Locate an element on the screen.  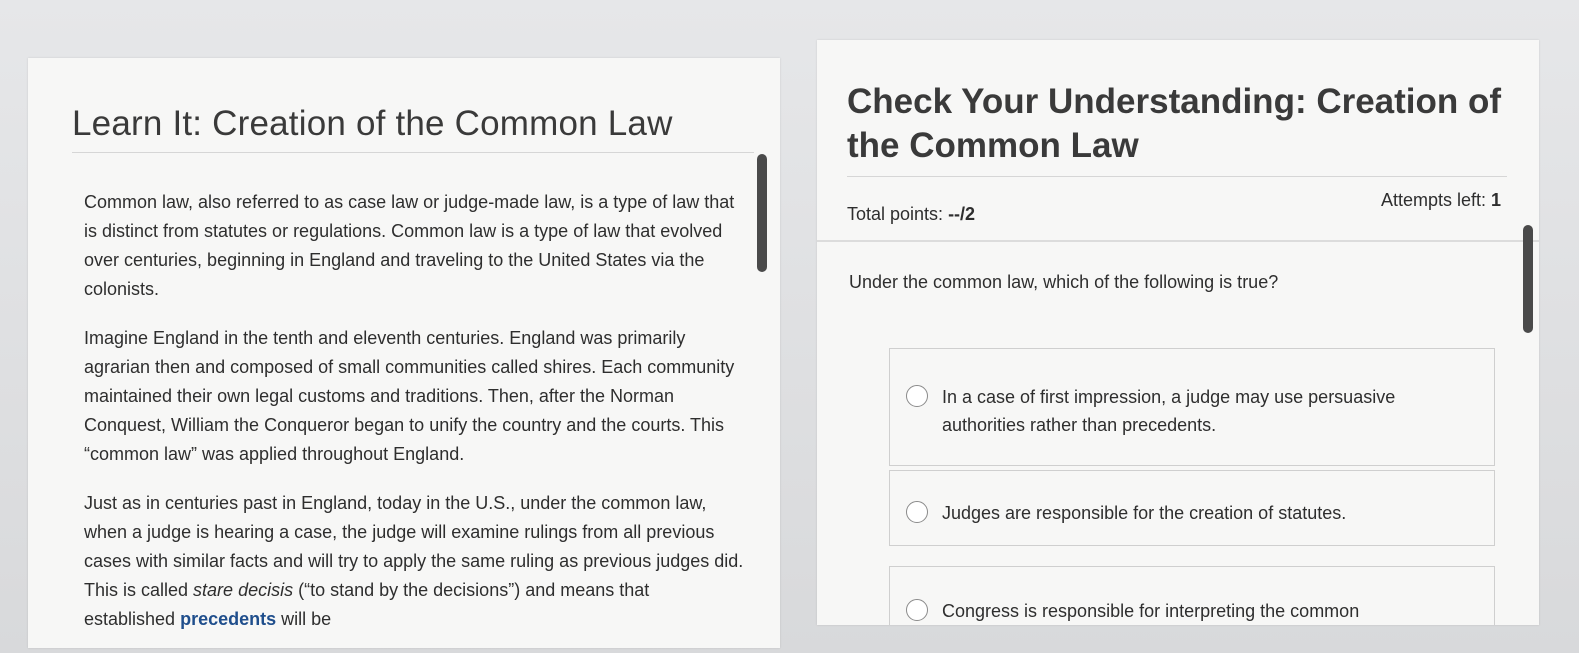
points-value: --/2 is located at coordinates (962, 214).